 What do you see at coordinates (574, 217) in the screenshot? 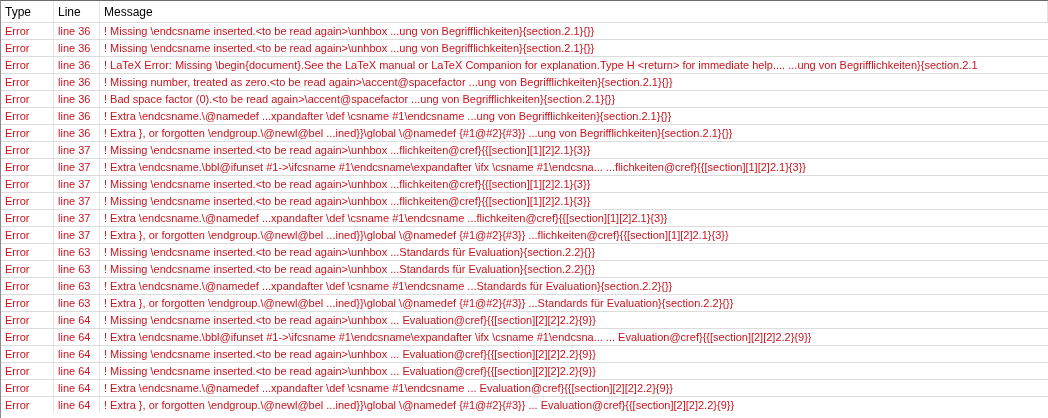
I see `message-cell: ! Extra \endcsname.\@namedef ...xpandafter \def \csname #1\endcsname ...flichkeiten@cref}{{[section][1][2]2.1}{3}}` at bounding box center [574, 217].